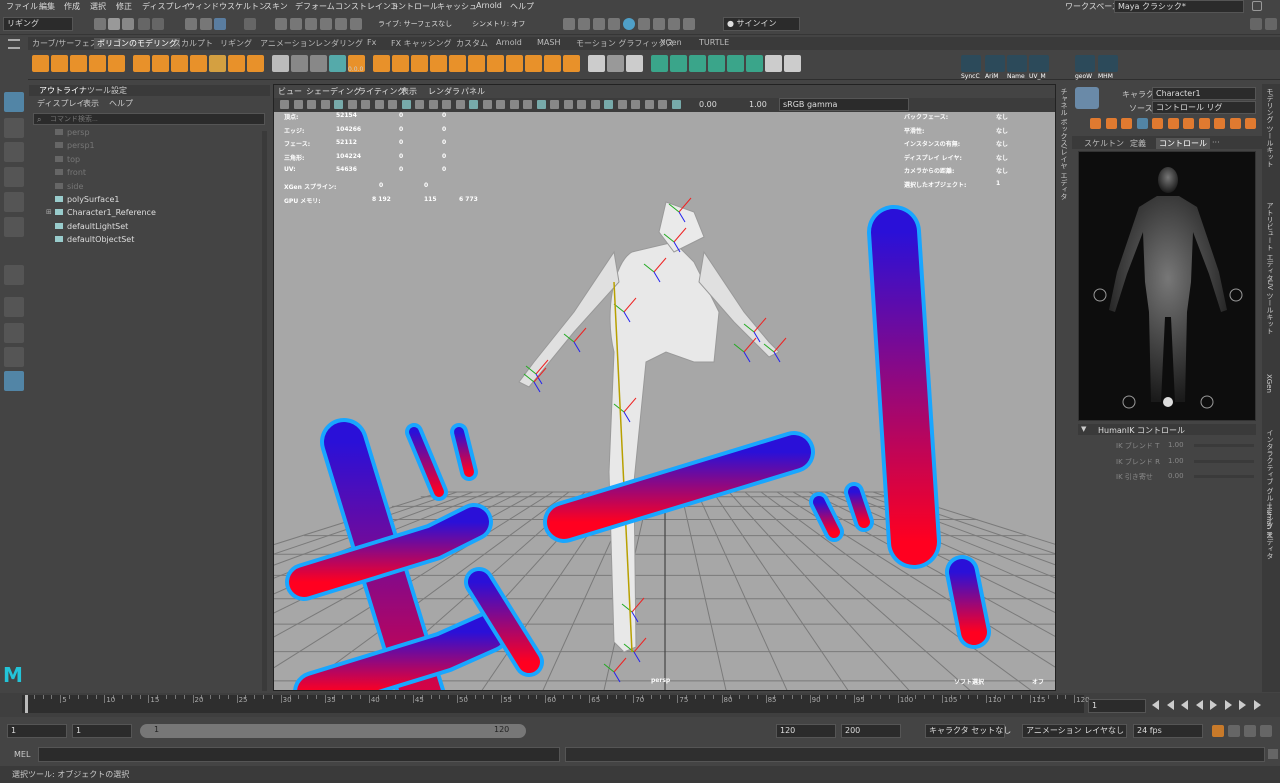  I want to click on range-slider-bar: 1 120, so click(333, 731).